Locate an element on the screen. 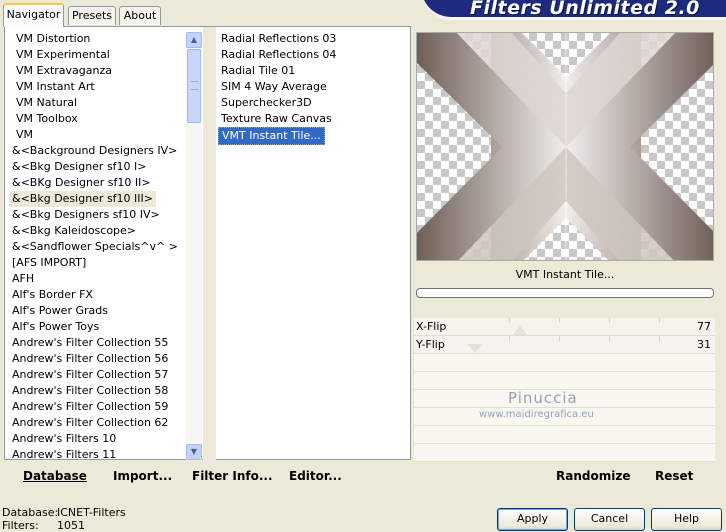  category-item: Andrew's Filter Collection 56 is located at coordinates (90, 359).